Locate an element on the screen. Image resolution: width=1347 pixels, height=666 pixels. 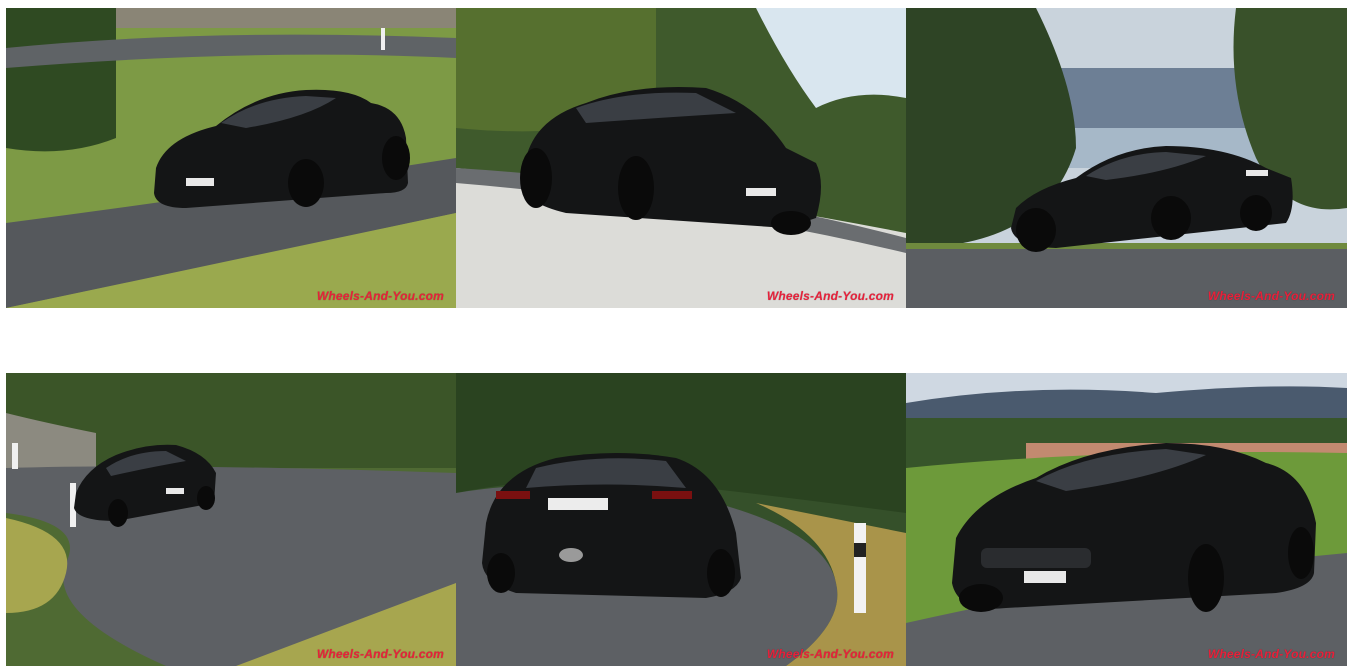
photo-3-image is located at coordinates (1126, 158).